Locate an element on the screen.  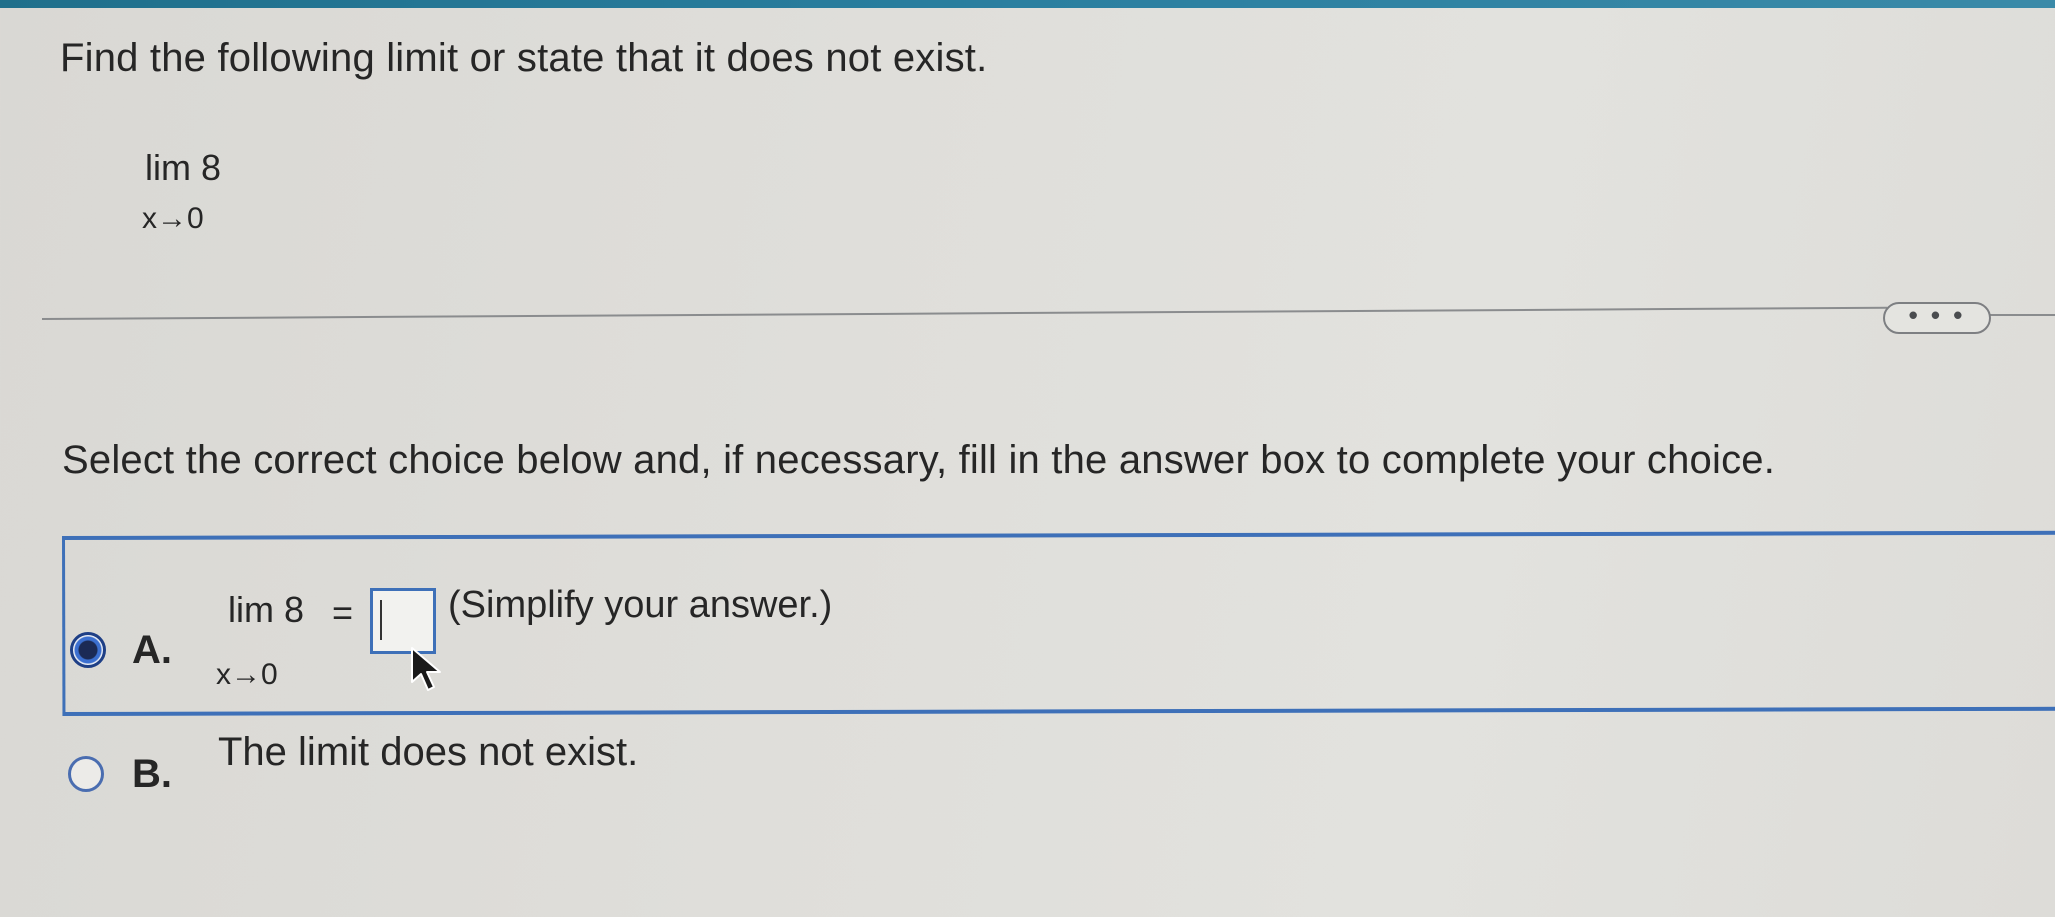
choice-a-letter: A. is located at coordinates (152, 650).